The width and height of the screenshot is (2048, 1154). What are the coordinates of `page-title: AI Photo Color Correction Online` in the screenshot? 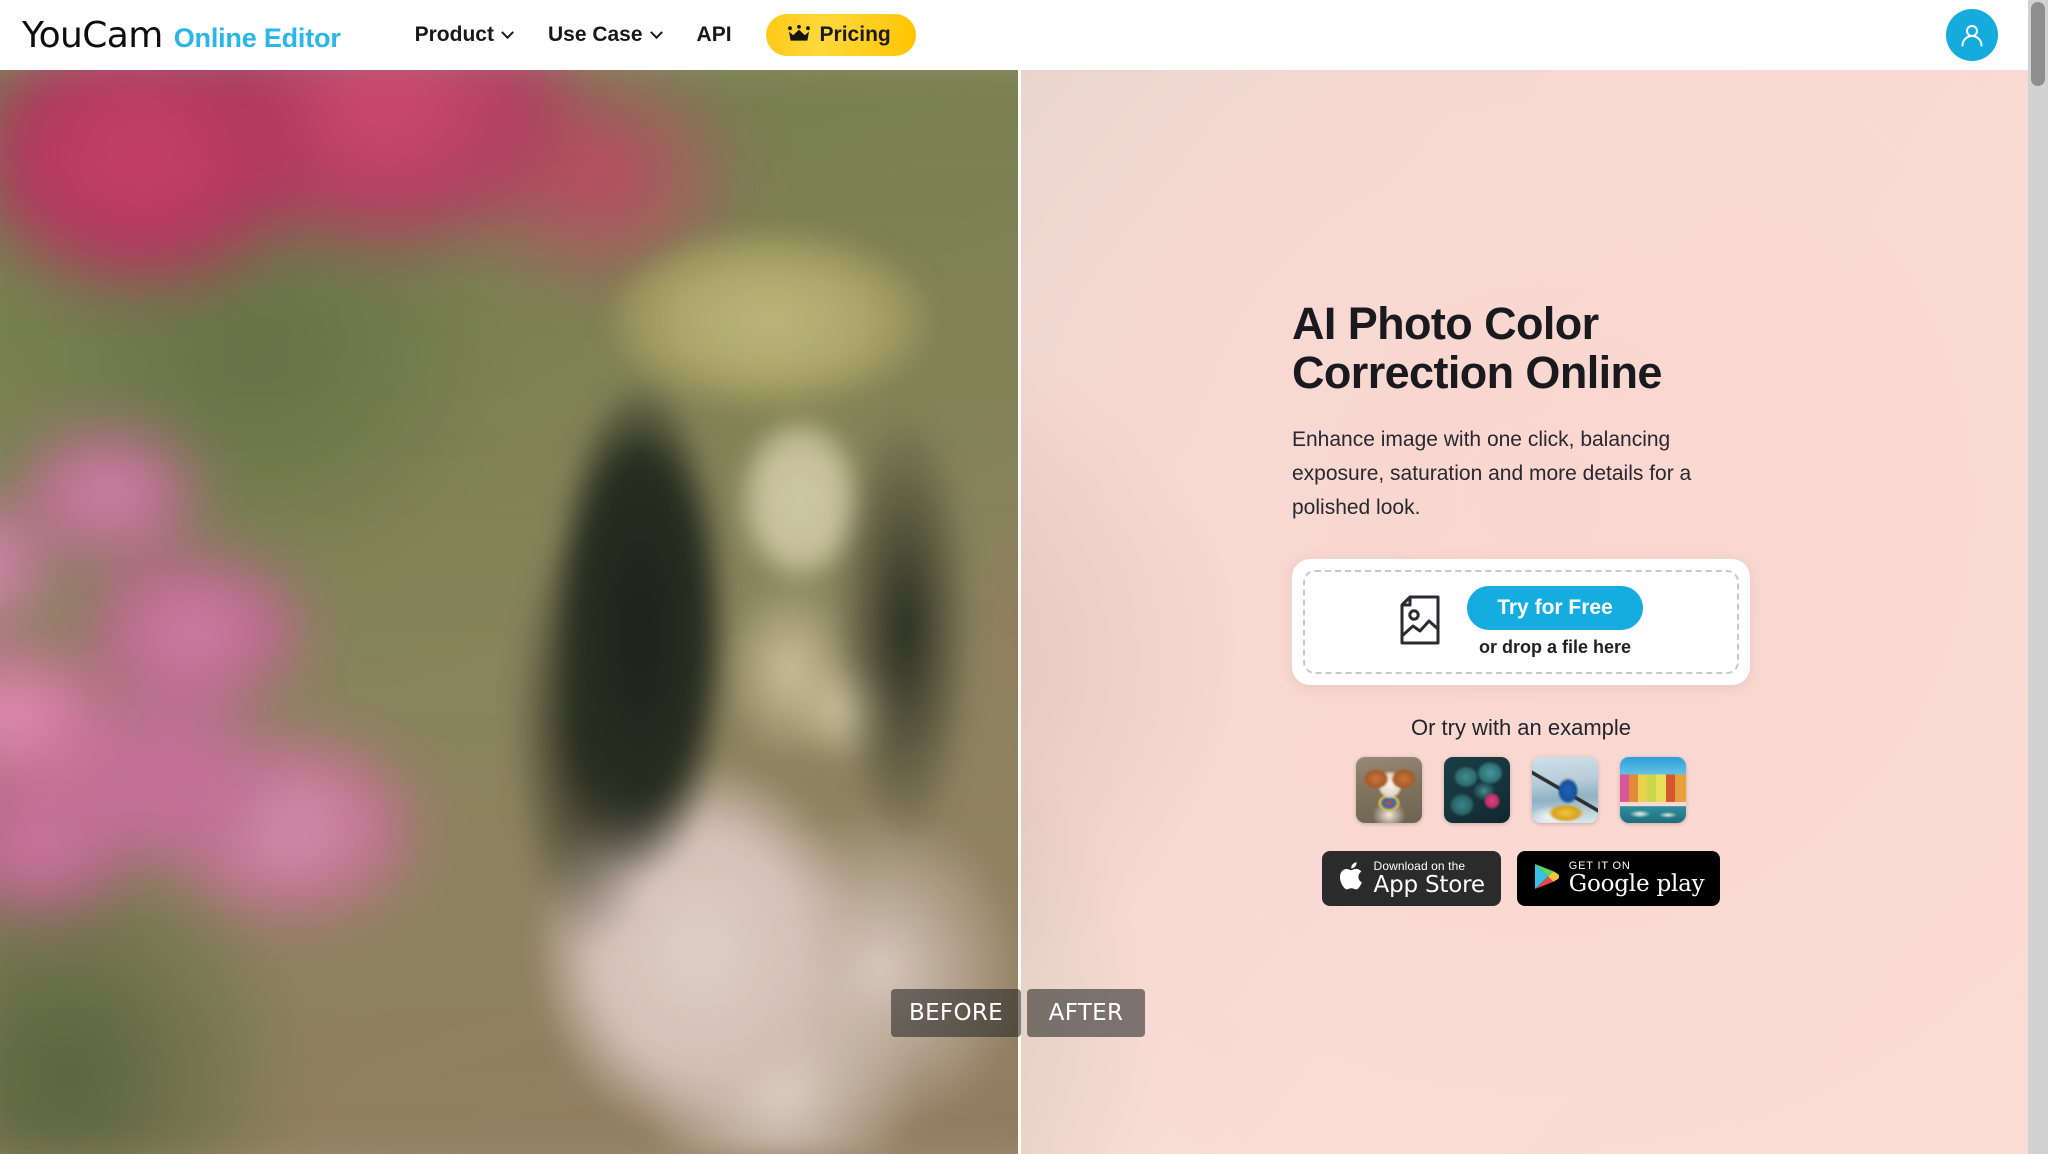 It's located at (1477, 348).